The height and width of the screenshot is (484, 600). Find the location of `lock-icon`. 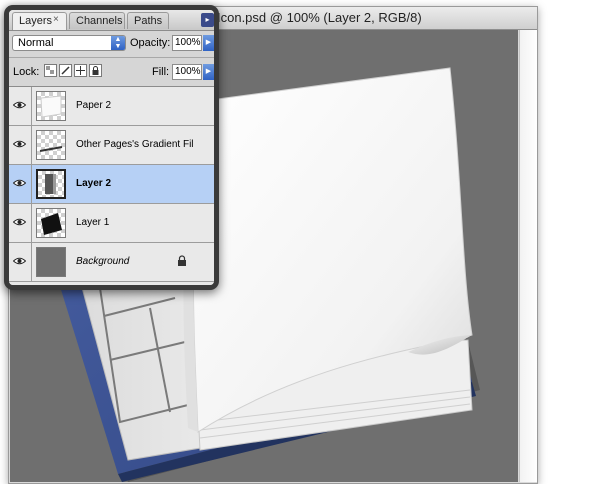

lock-icon is located at coordinates (182, 260).